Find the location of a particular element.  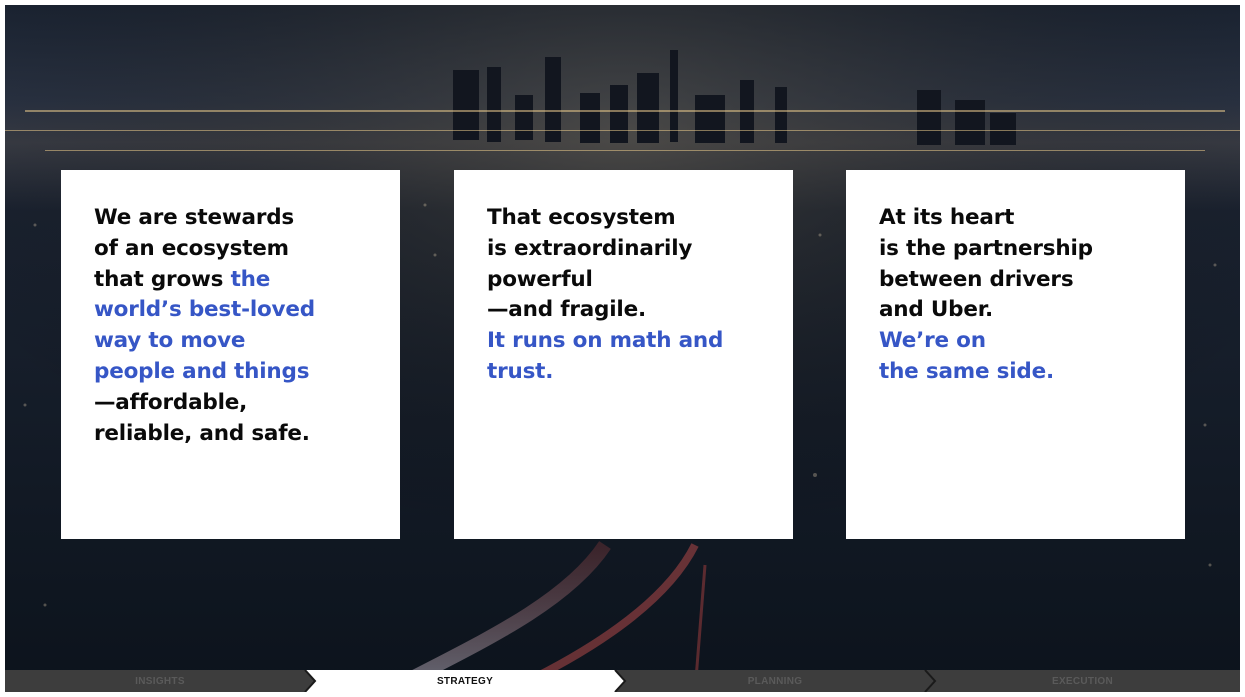

progress-nav: INSIGHTS STRATEGY PLANNING EXECUTION is located at coordinates (622, 681).